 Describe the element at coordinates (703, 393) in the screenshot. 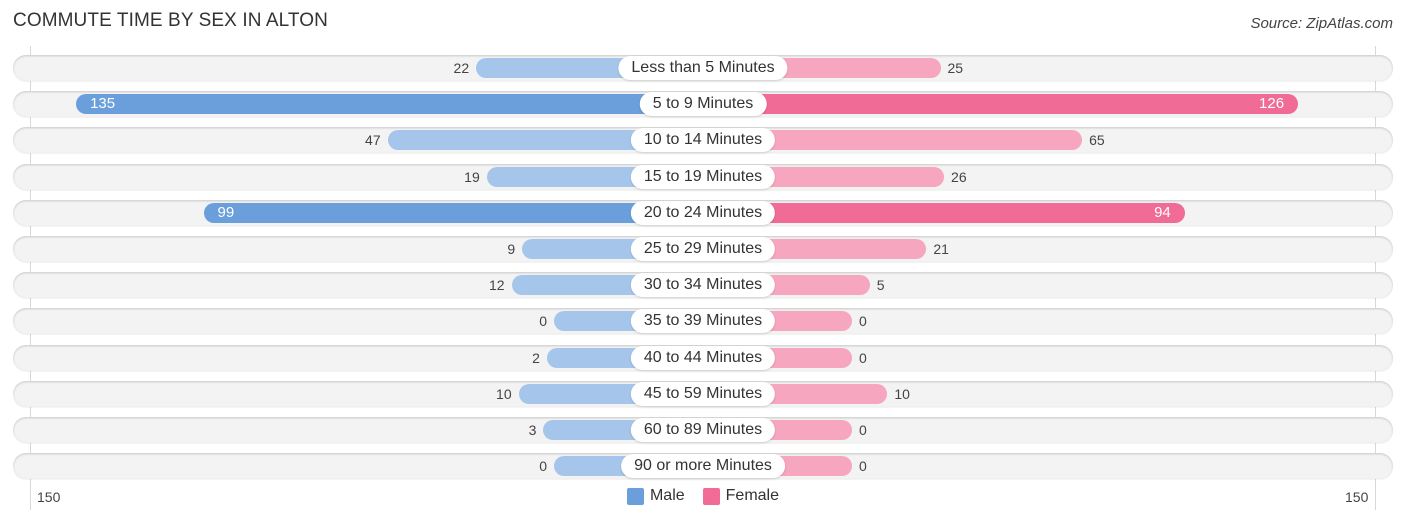

I see `category-label: 45 to 59 Minutes` at that location.